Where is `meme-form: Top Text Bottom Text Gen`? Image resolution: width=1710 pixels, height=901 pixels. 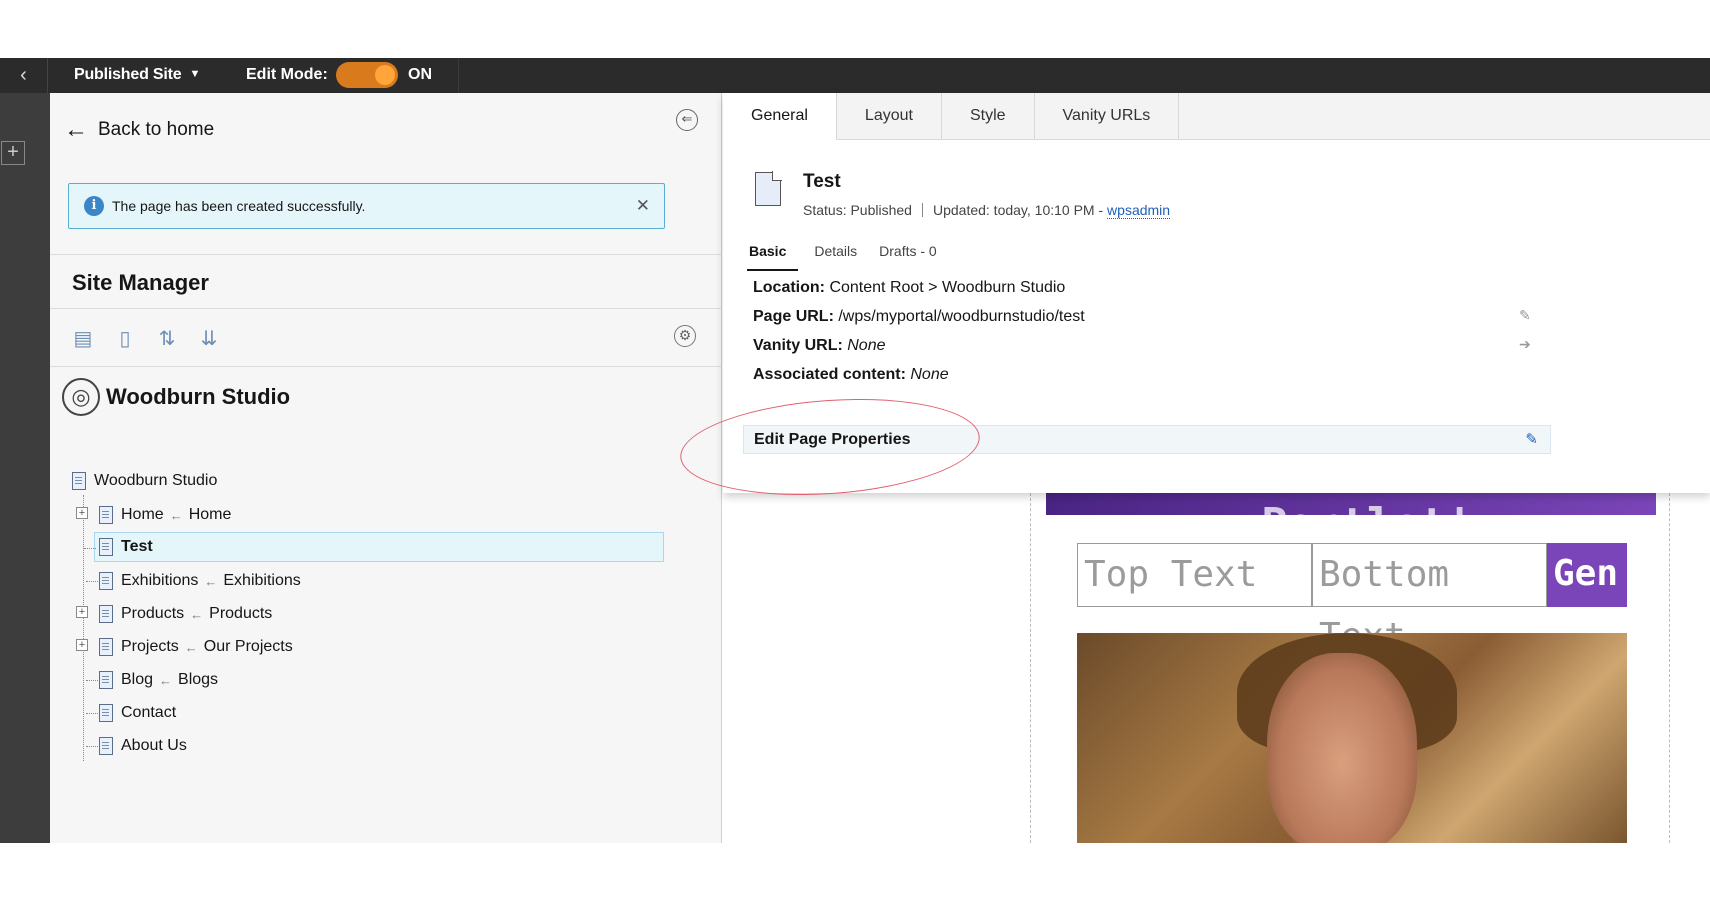
meme-form: Top Text Bottom Text Gen is located at coordinates (1352, 600).